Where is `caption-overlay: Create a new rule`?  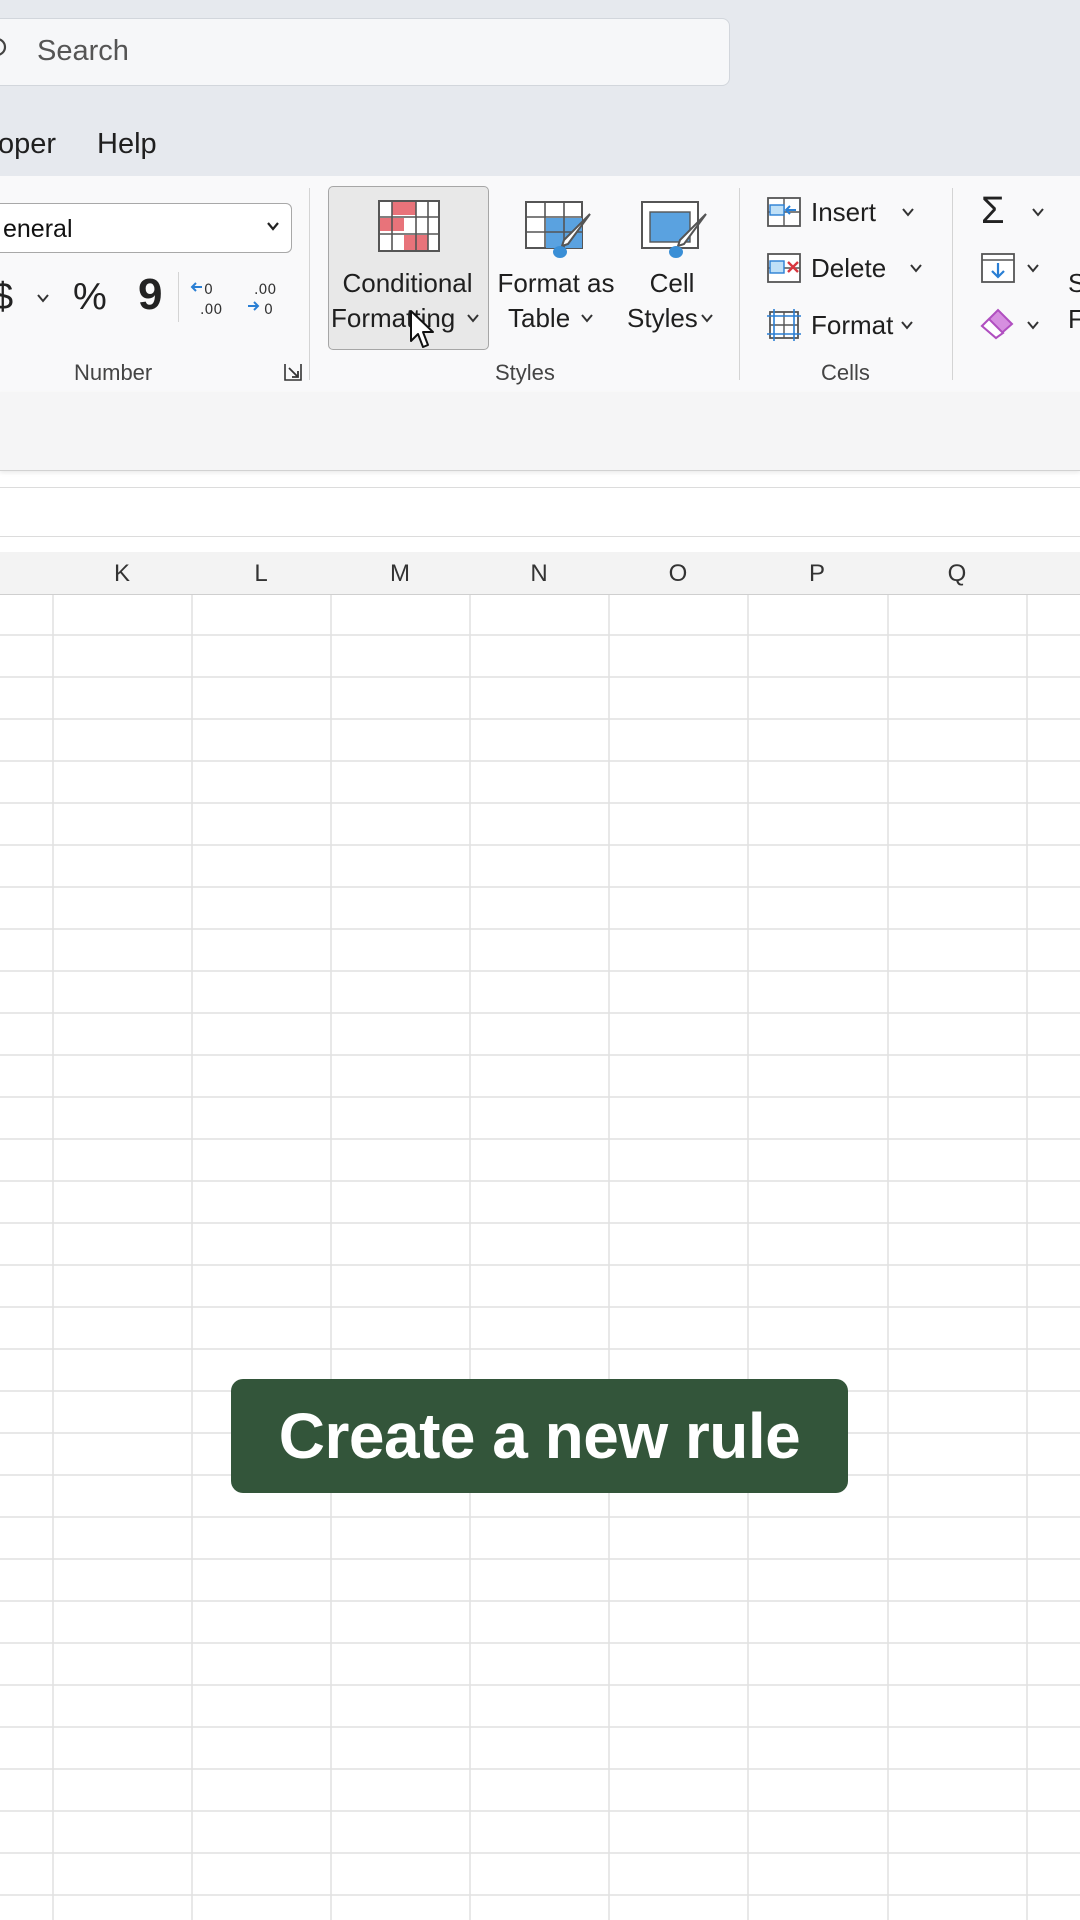 caption-overlay: Create a new rule is located at coordinates (539, 1436).